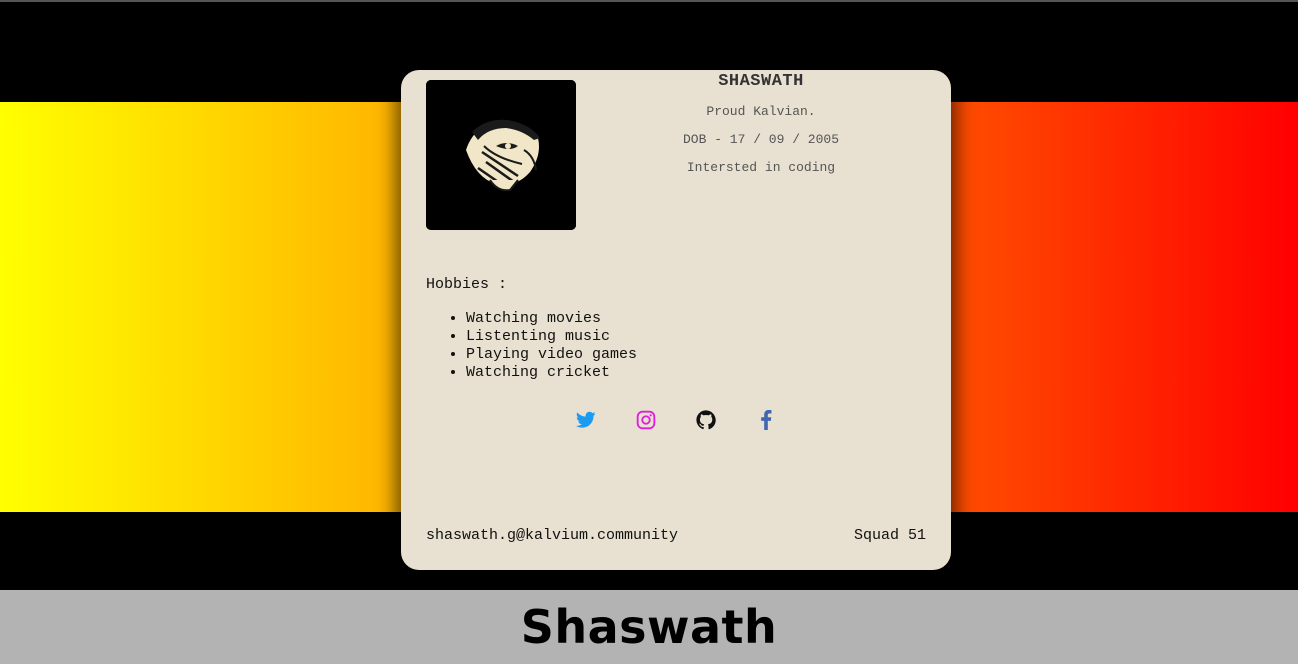 This screenshot has height=664, width=1298. What do you see at coordinates (761, 111) in the screenshot?
I see `profile-tagline: Proud Kalvian.` at bounding box center [761, 111].